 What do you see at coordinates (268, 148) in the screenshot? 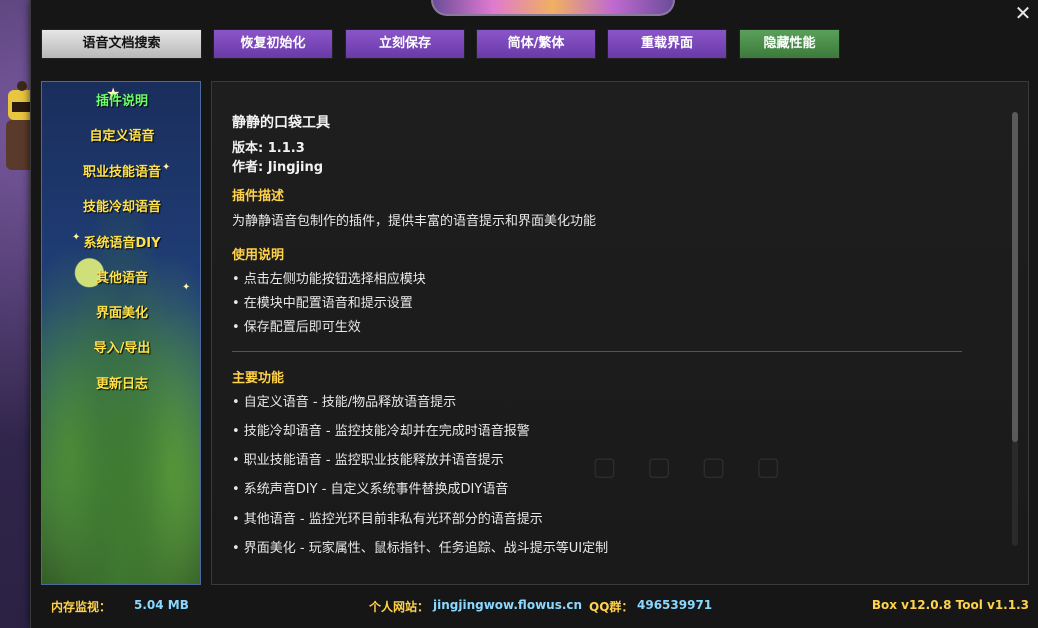
I see `plugin-version: 版本: 1.1.3` at bounding box center [268, 148].